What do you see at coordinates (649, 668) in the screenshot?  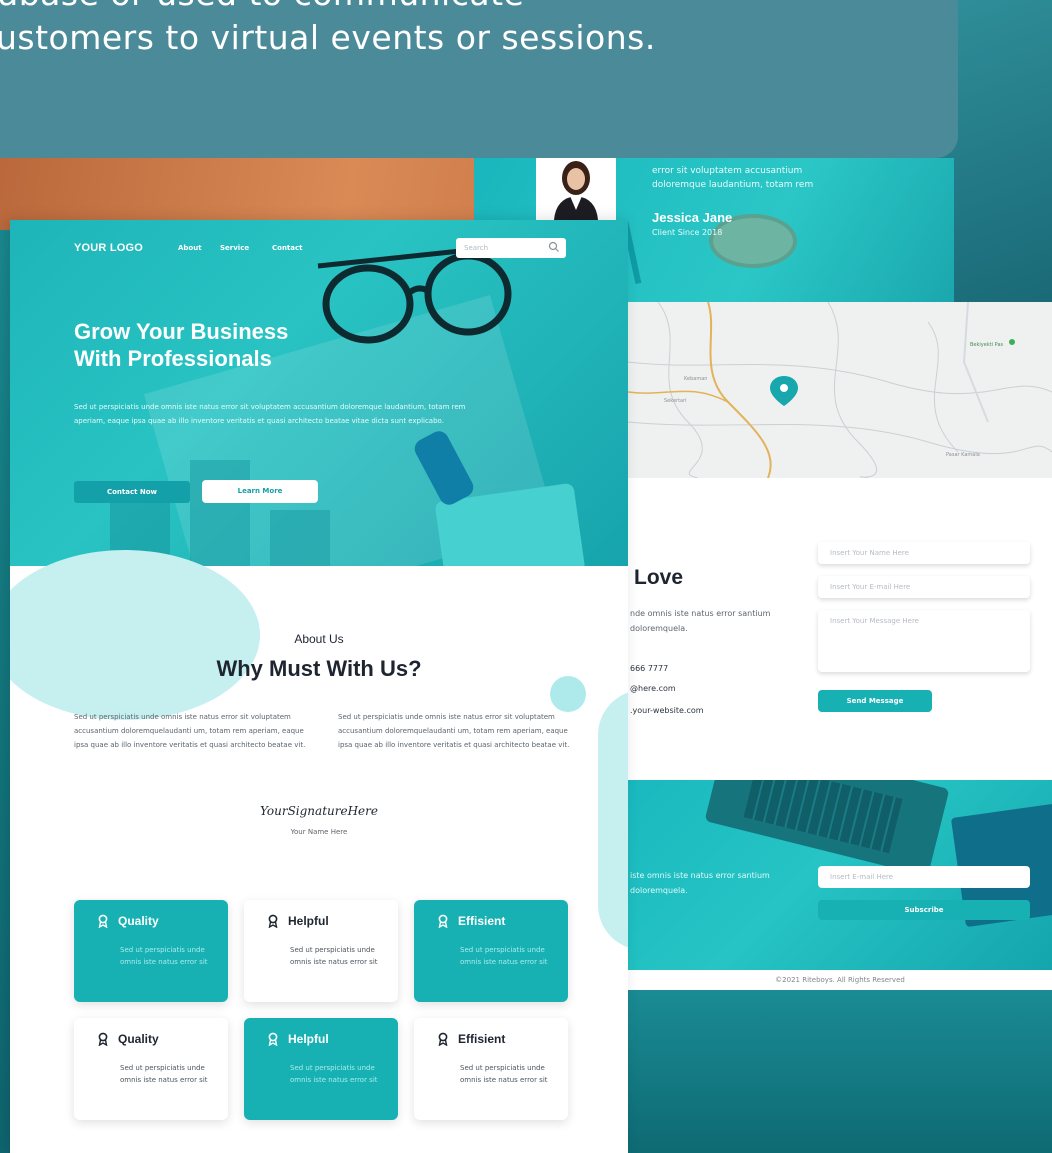 I see `contact-phone: 666 7777` at bounding box center [649, 668].